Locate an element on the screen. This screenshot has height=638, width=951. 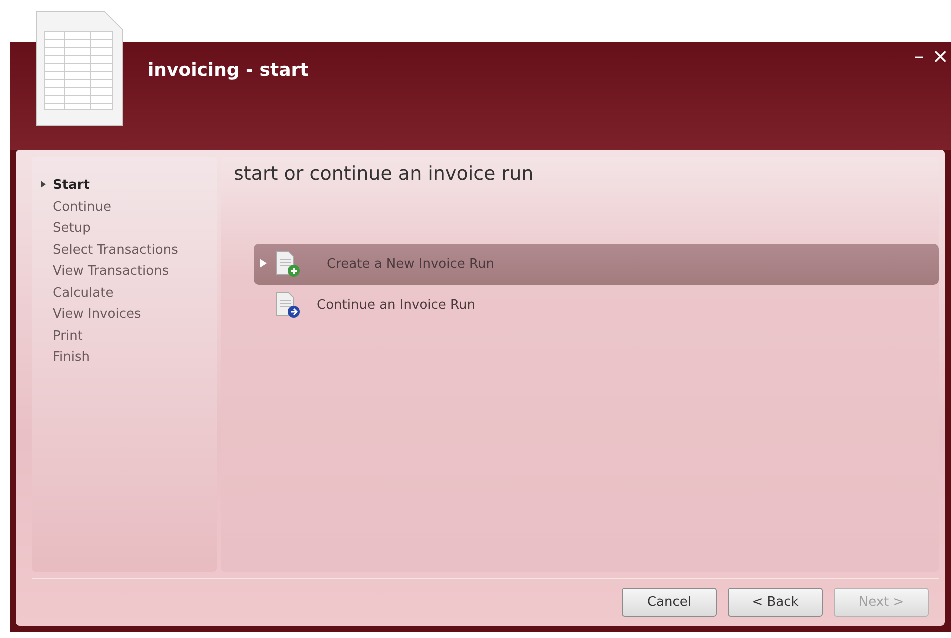
sidebar-item: Calculate is located at coordinates (129, 293).